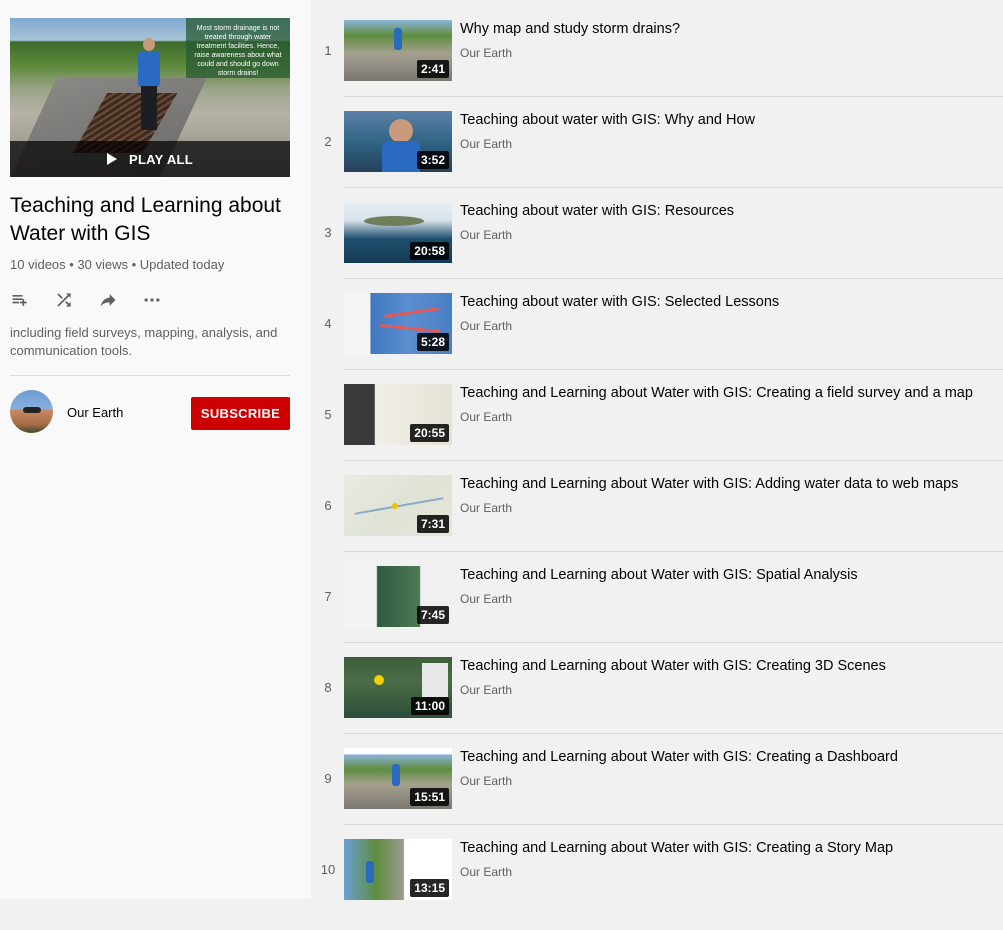 The height and width of the screenshot is (930, 1003). I want to click on video-index: 7, so click(328, 596).